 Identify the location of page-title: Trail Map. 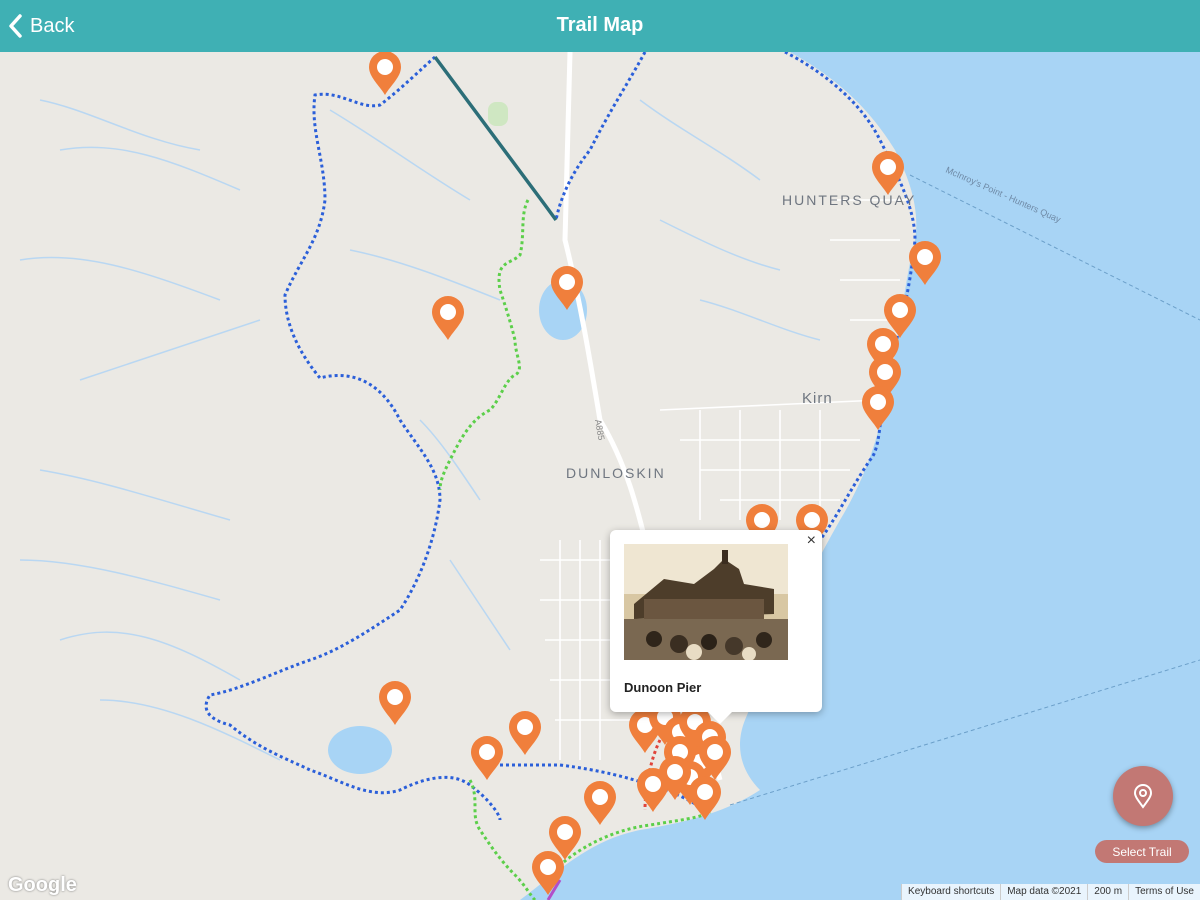
(600, 25).